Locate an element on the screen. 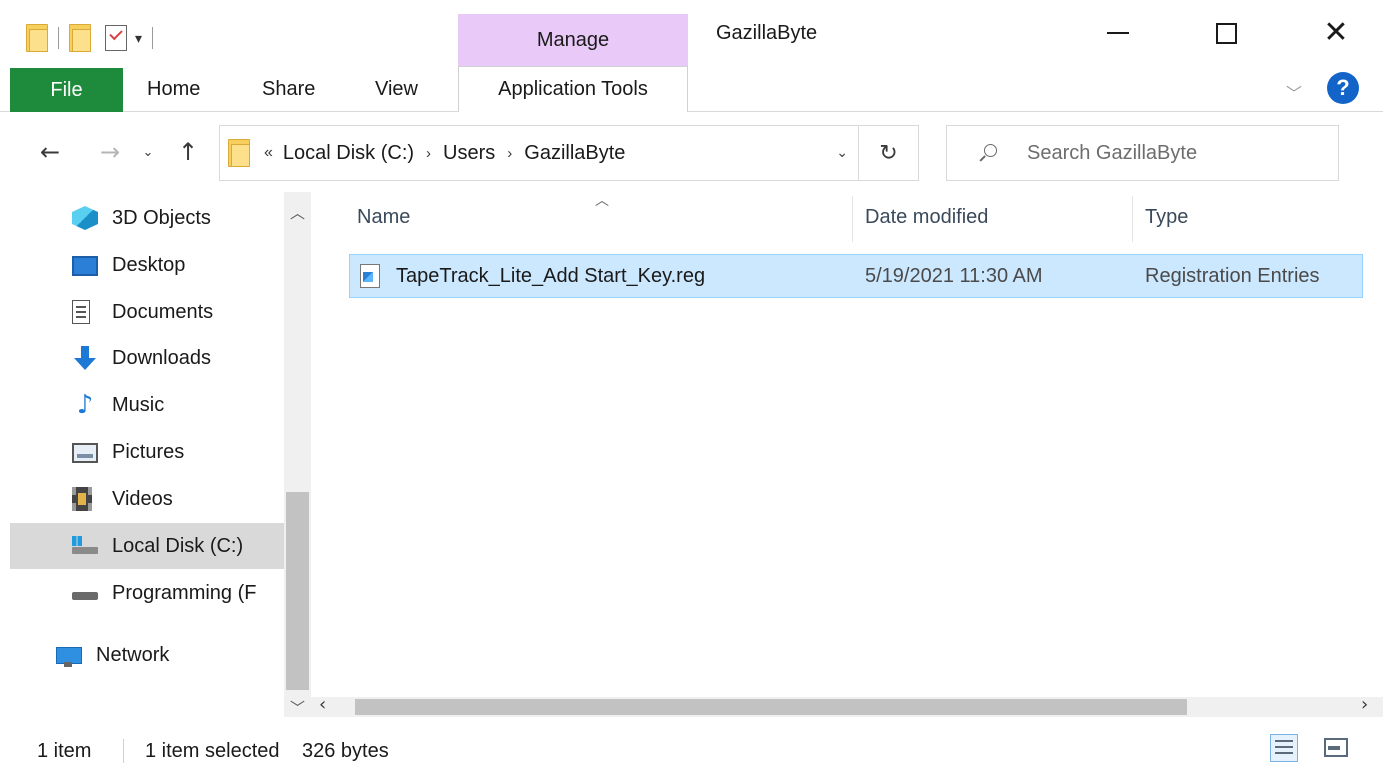  nav-item-3d-objects: 3D Objects is located at coordinates (147, 218).